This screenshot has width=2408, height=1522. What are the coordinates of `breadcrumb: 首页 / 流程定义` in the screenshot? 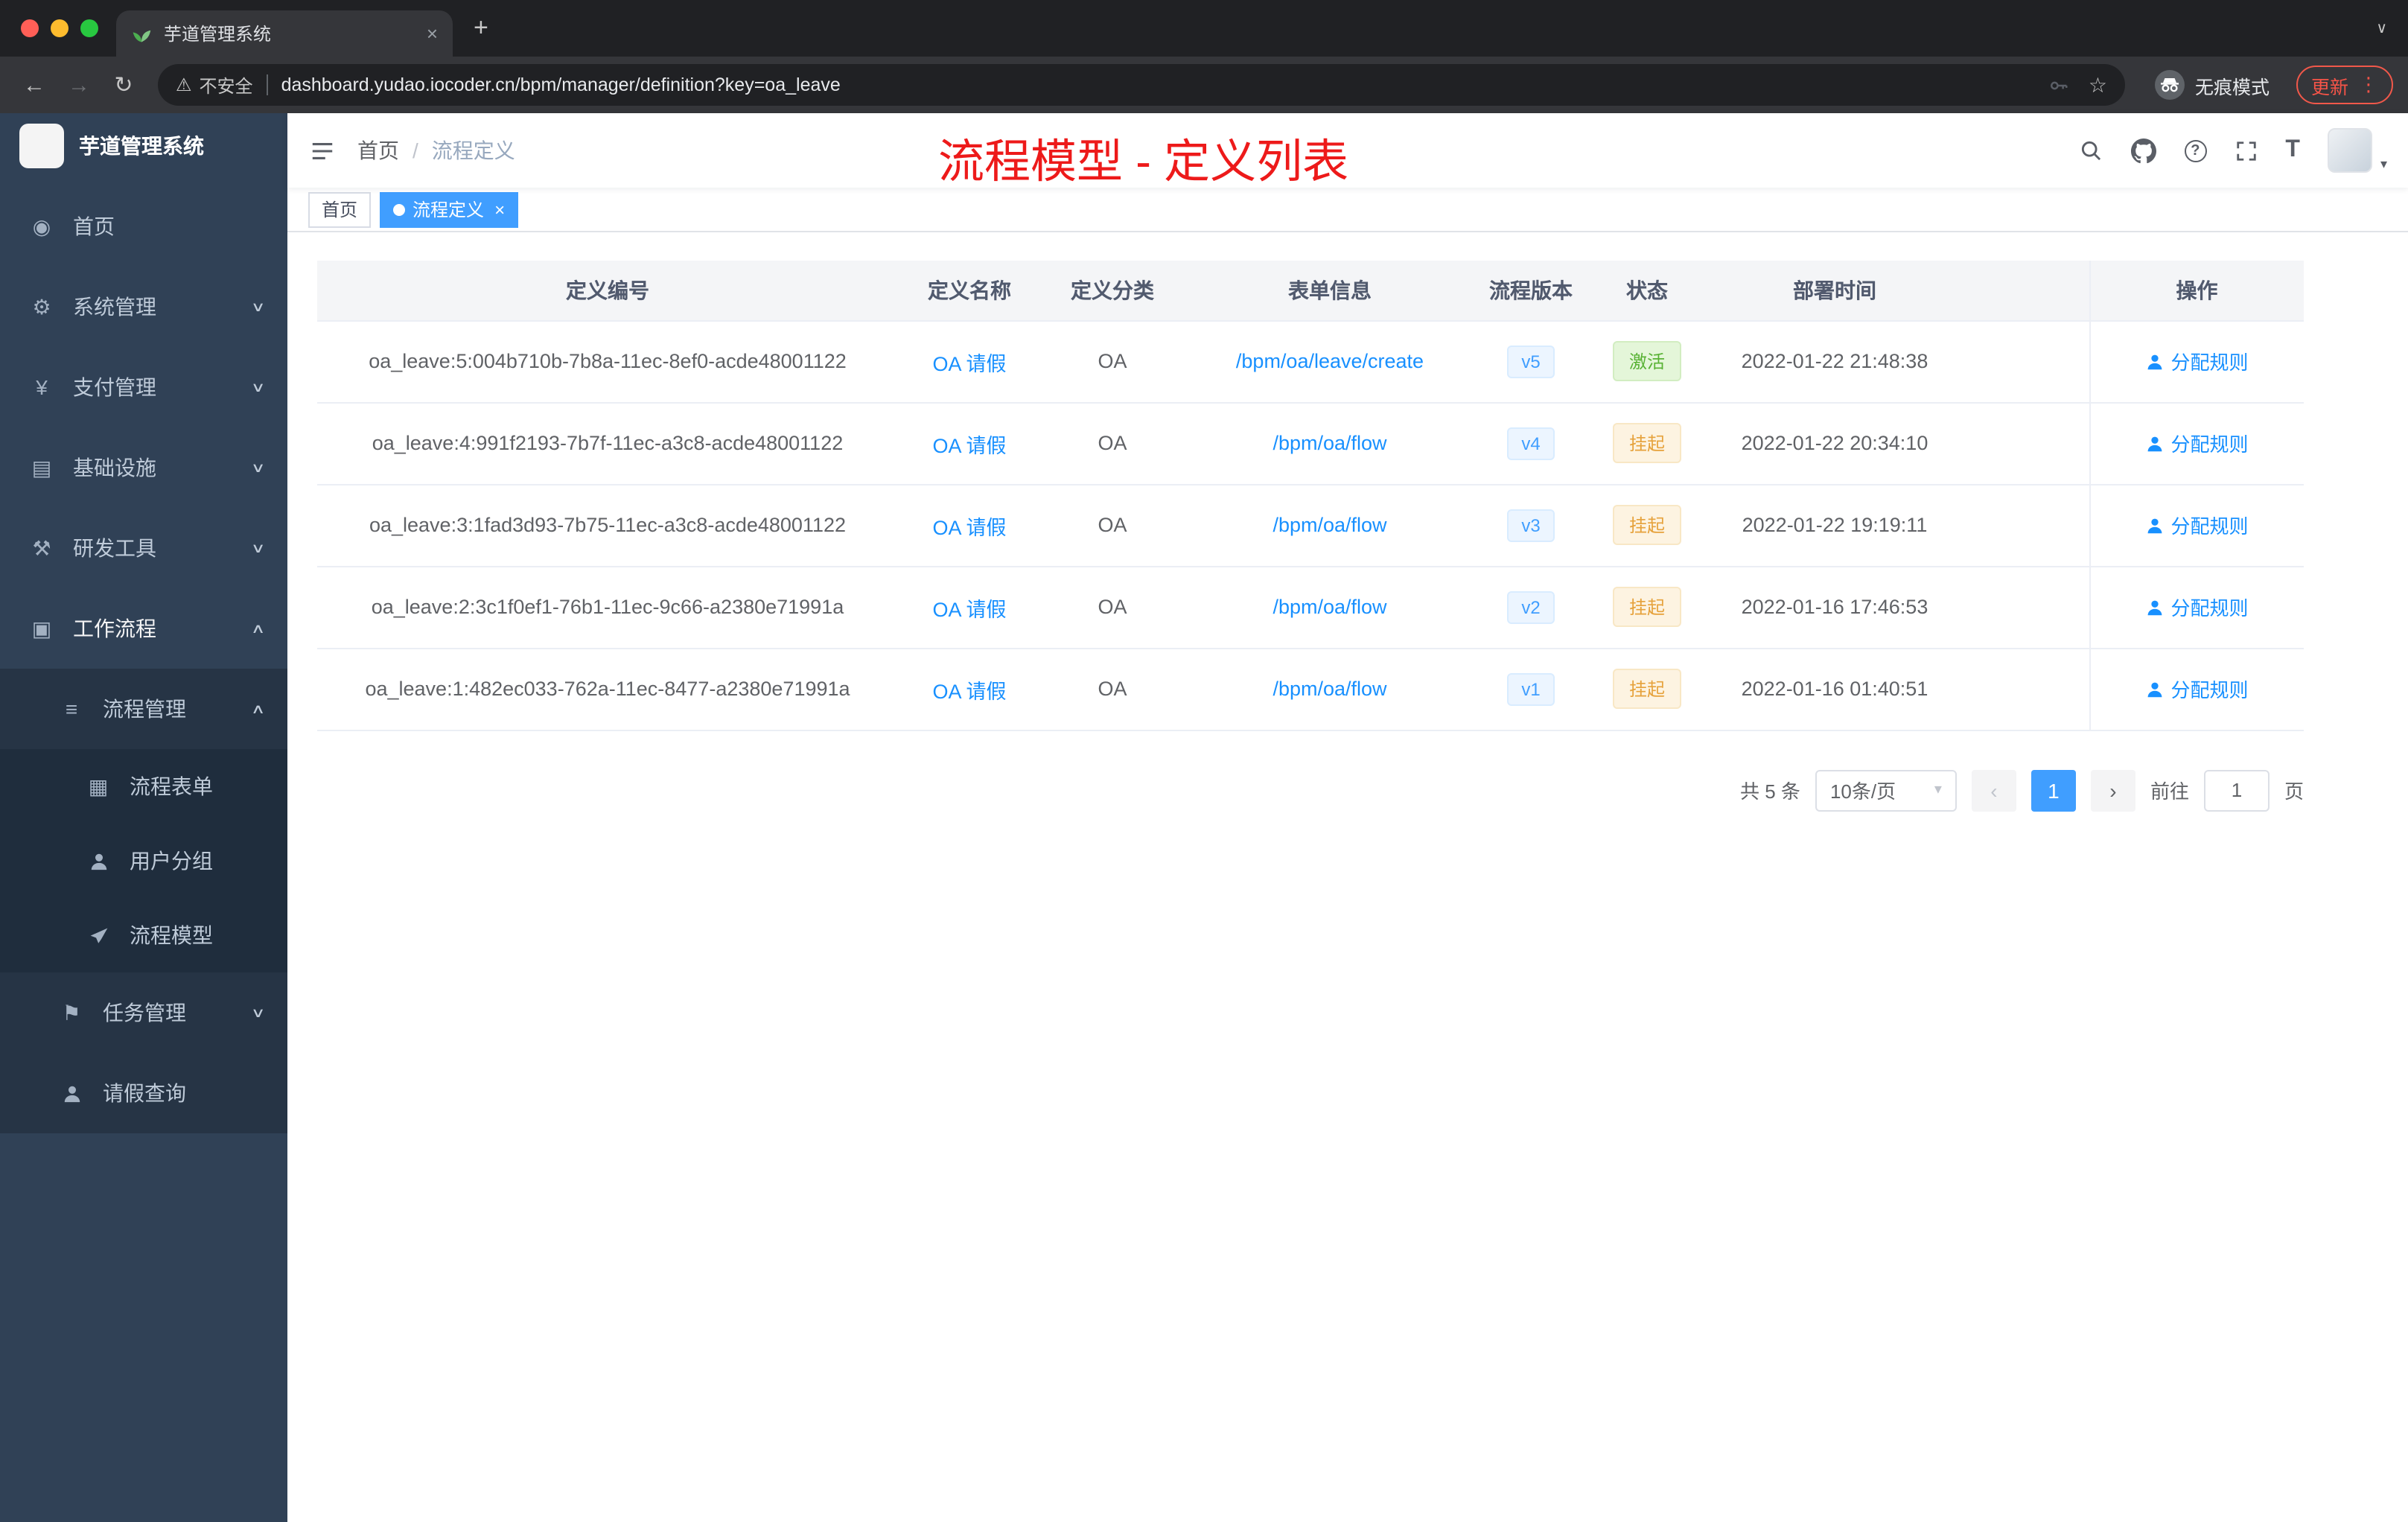 It's located at (436, 150).